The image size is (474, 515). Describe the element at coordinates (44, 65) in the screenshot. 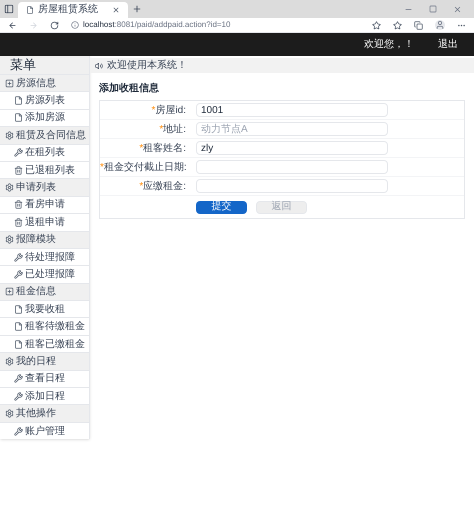

I see `sidebar-title: 菜单` at that location.